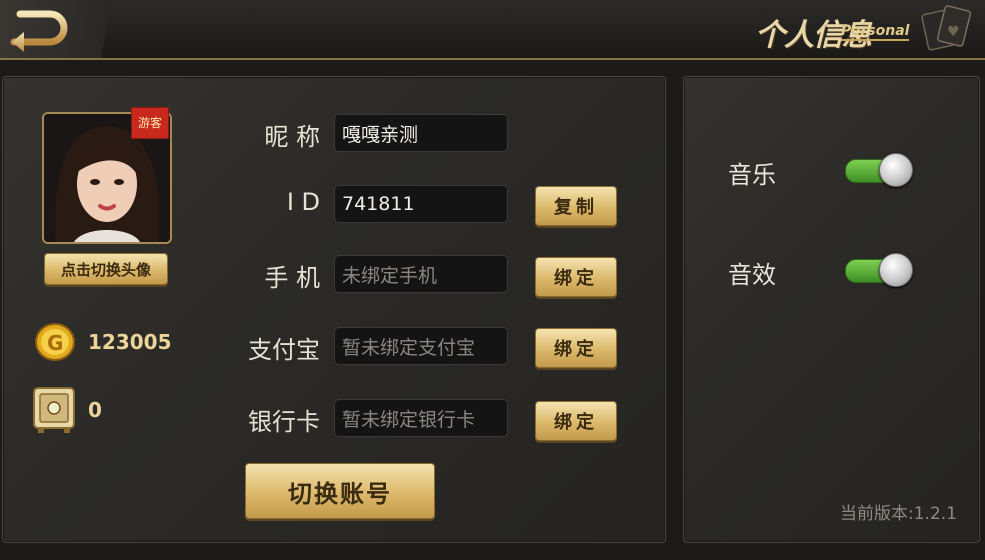 This screenshot has height=560, width=985. What do you see at coordinates (292, 137) in the screenshot?
I see `nickname-label: 昵 称` at bounding box center [292, 137].